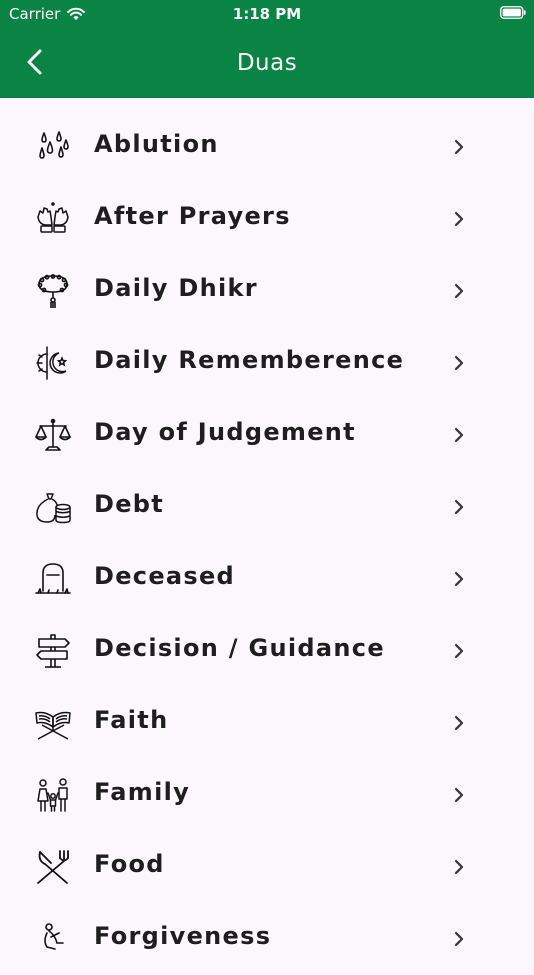 This screenshot has width=534, height=975. What do you see at coordinates (53, 651) in the screenshot?
I see `signpost-icon` at bounding box center [53, 651].